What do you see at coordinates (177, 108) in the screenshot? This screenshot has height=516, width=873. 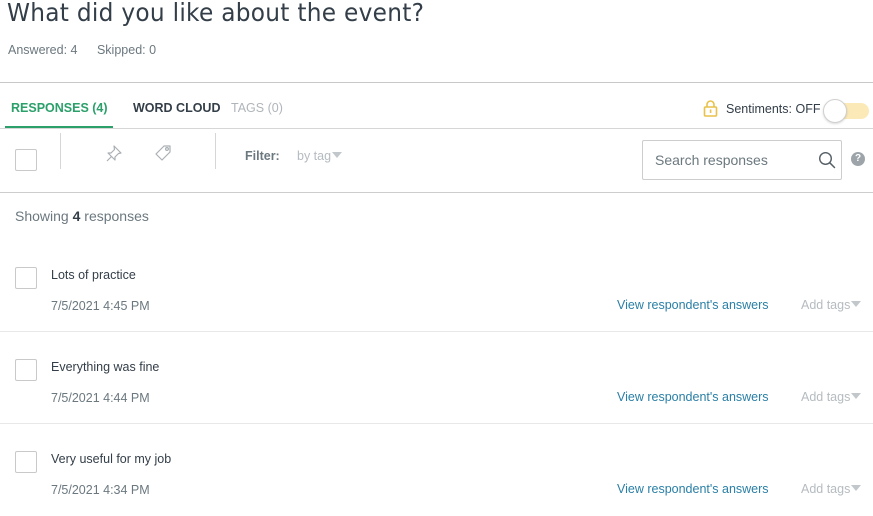 I see `tab-word-cloud: WORD CLOUD` at bounding box center [177, 108].